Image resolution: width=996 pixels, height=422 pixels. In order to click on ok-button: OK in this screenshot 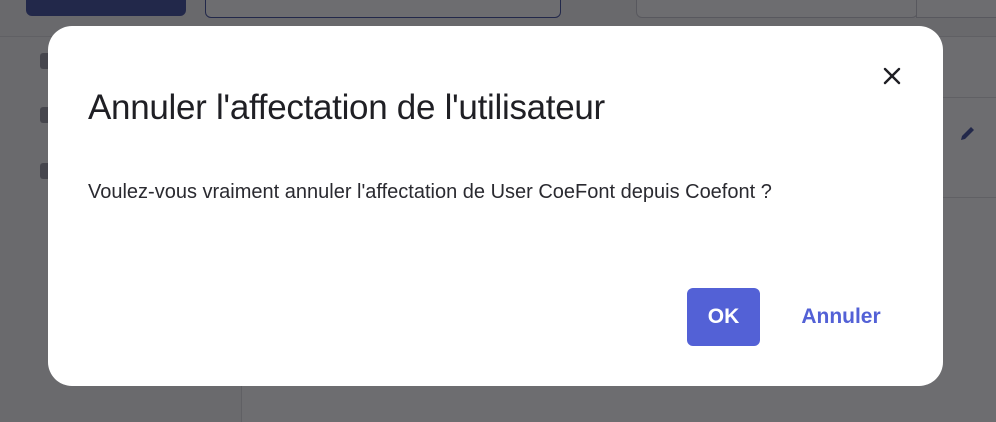, I will do `click(723, 317)`.